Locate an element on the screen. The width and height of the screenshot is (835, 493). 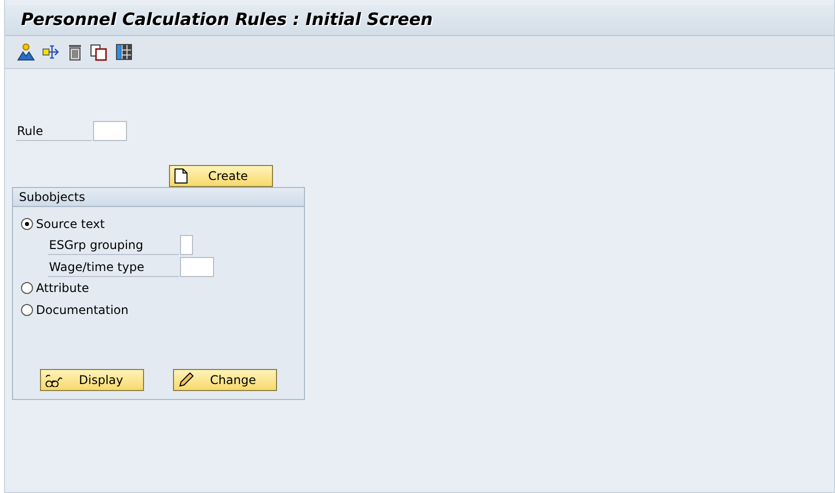
radio-option: Source text is located at coordinates (162, 224).